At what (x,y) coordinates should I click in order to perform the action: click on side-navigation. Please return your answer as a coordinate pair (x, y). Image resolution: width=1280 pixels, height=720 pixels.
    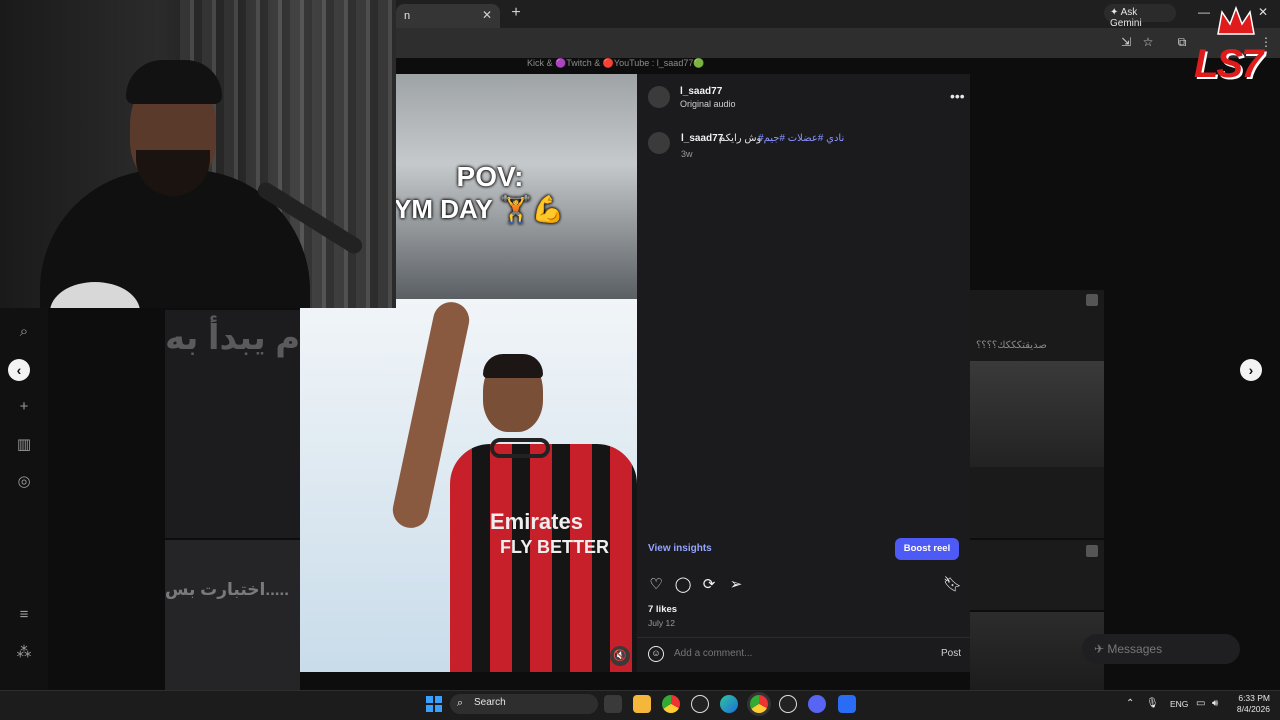
    Looking at the image, I should click on (24, 495).